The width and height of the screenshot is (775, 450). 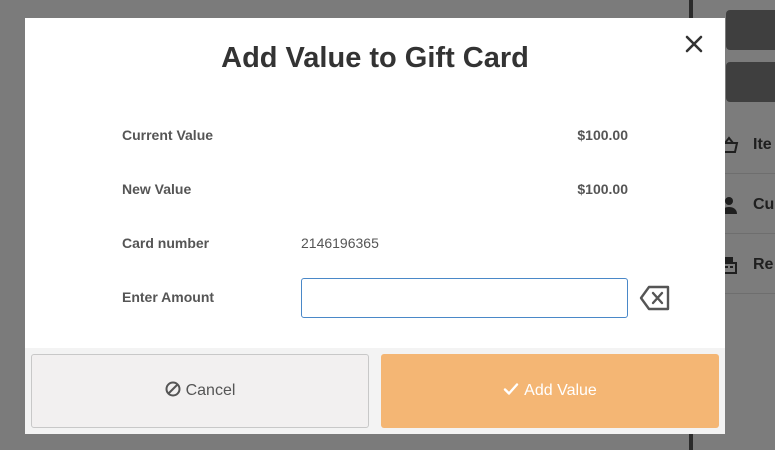 I want to click on add-value-button: Add Value, so click(x=550, y=391).